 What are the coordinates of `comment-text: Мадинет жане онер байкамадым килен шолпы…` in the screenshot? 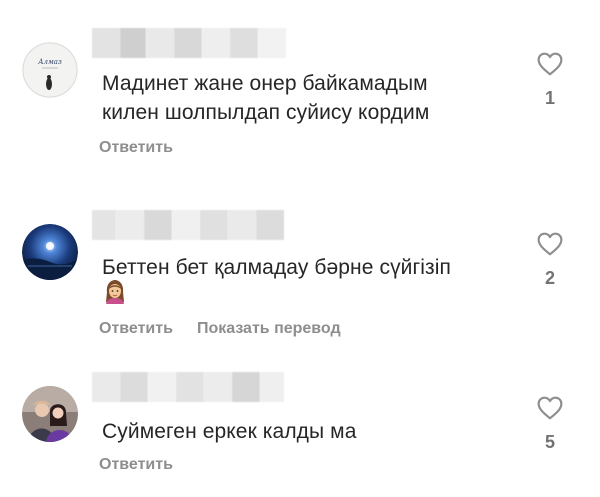 It's located at (266, 98).